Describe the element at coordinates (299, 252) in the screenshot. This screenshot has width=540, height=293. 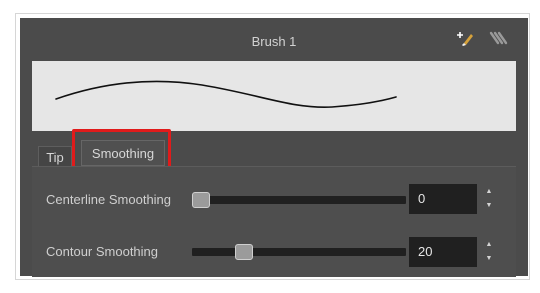
I see `contour-smoothing-slider` at that location.